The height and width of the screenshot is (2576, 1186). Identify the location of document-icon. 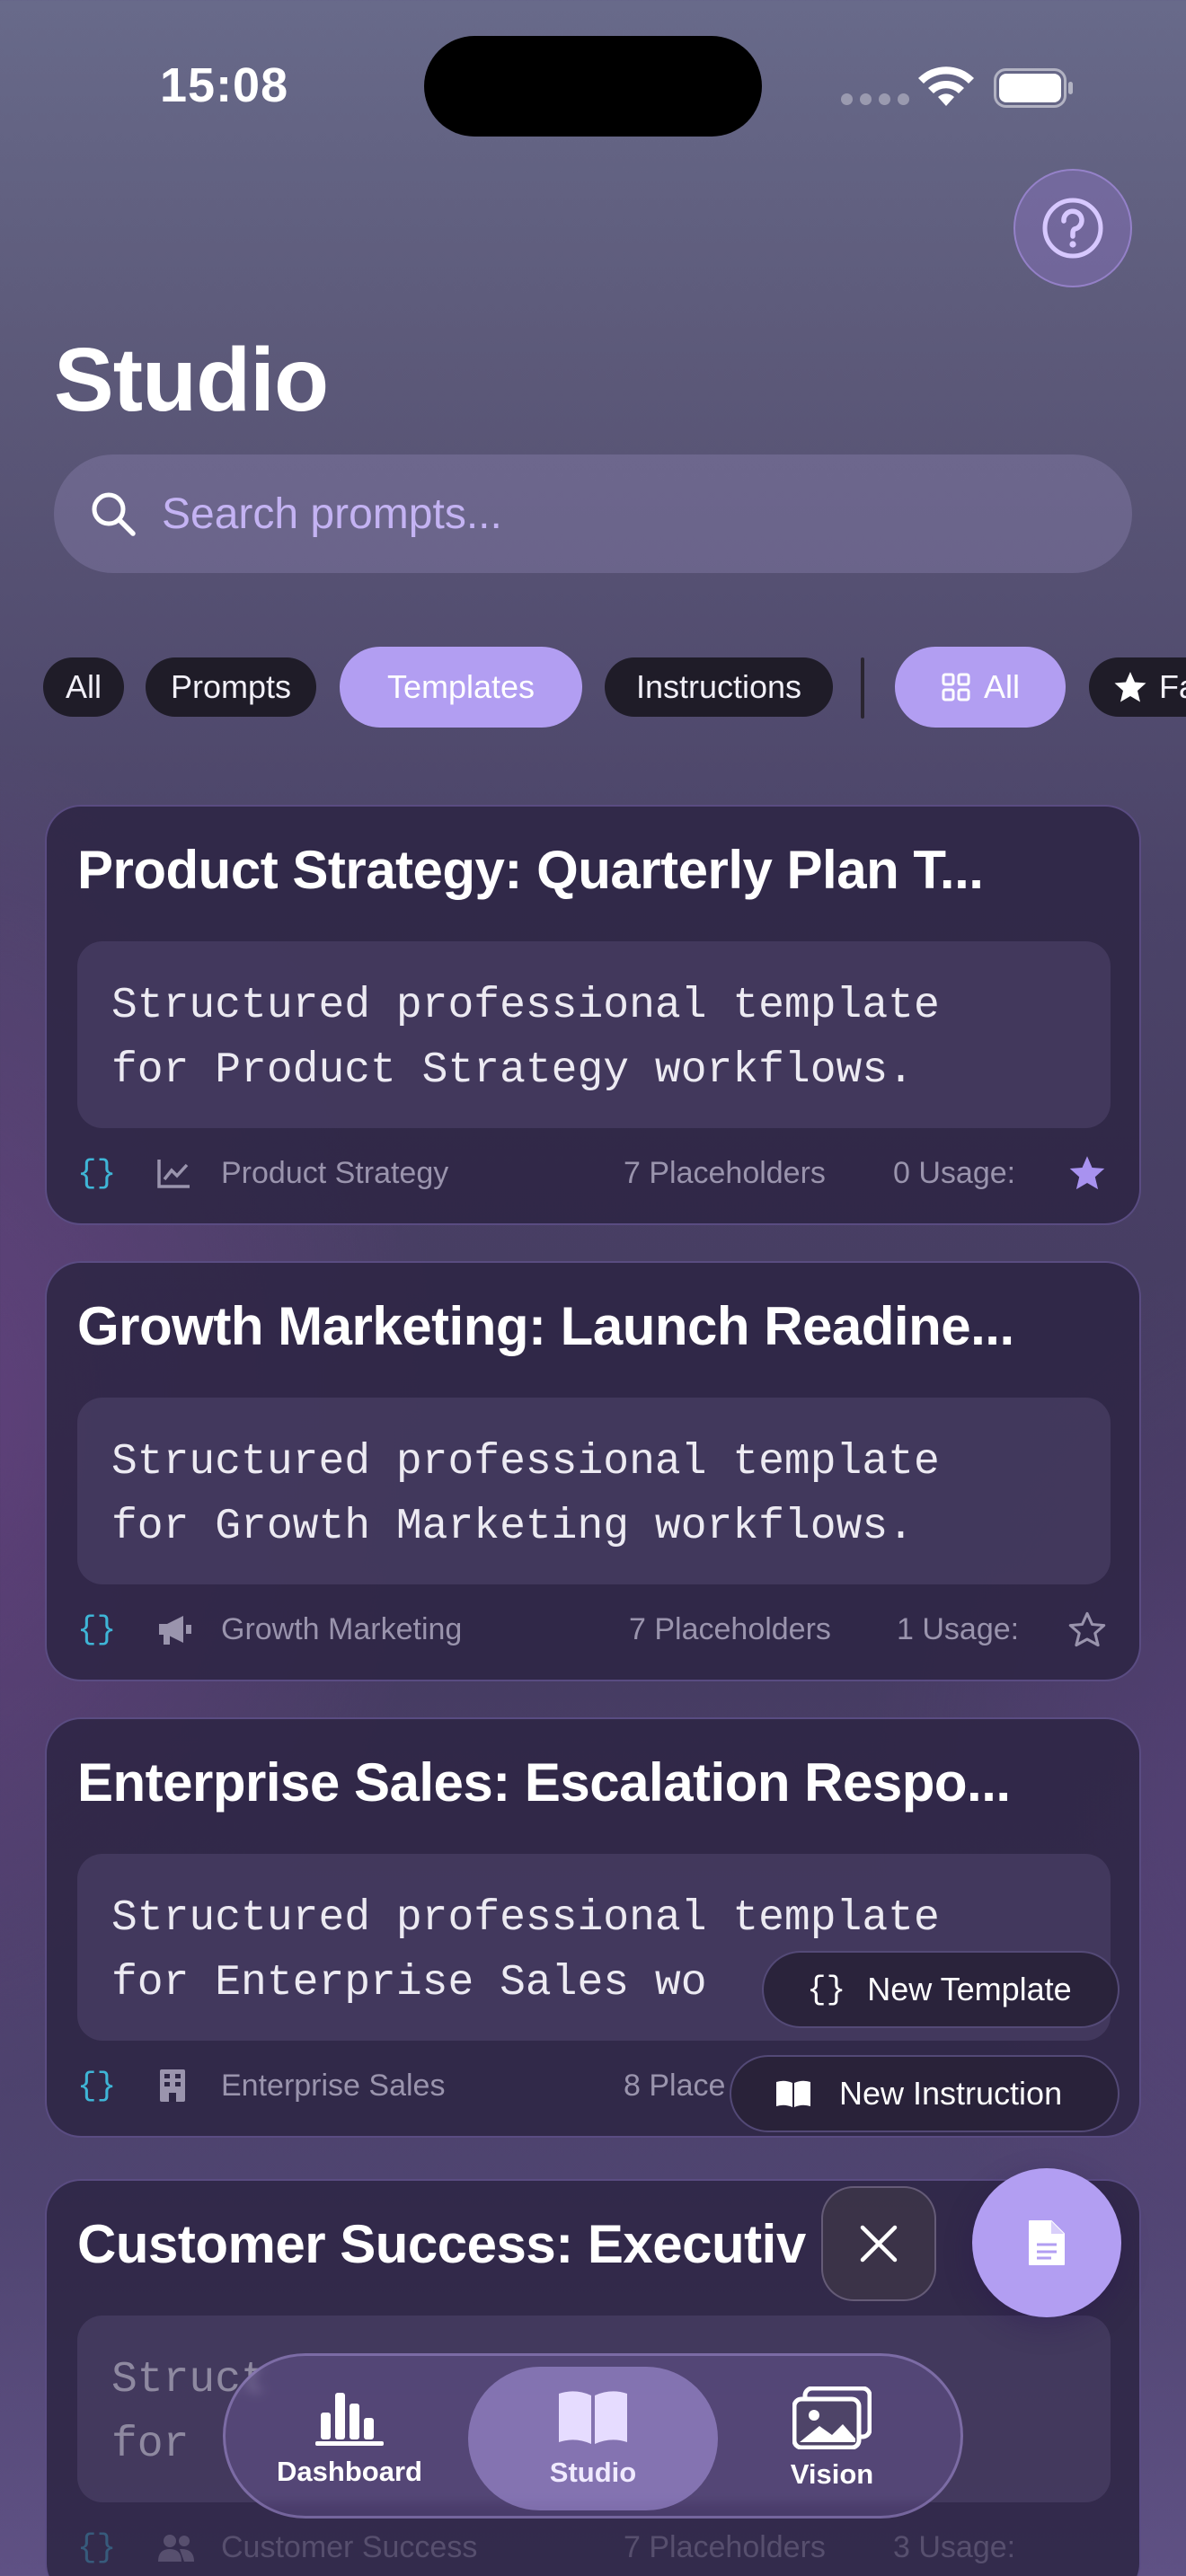
(1047, 2242).